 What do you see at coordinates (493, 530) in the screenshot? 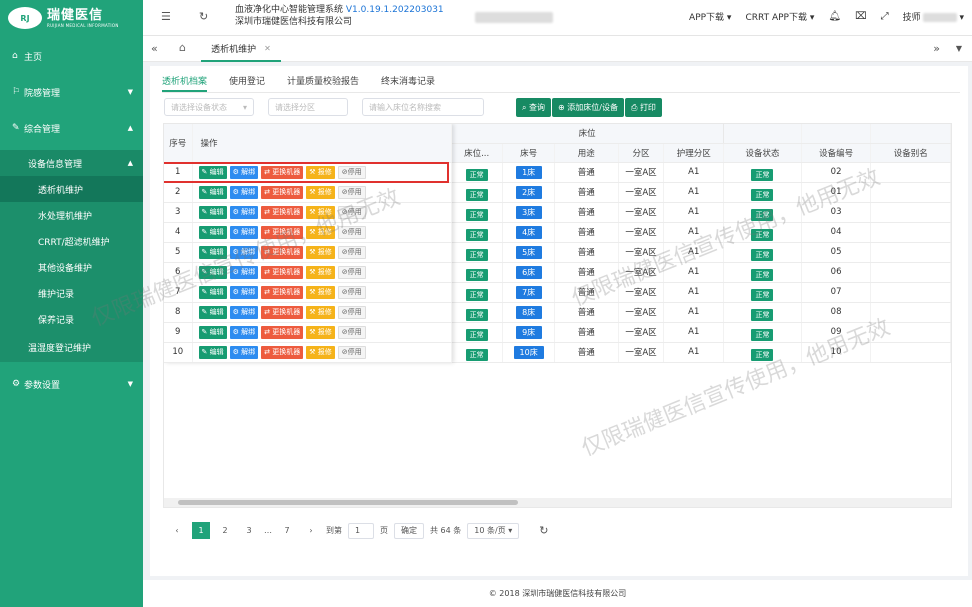
I see `page-size-select: 10 条/页 ▾` at bounding box center [493, 530].